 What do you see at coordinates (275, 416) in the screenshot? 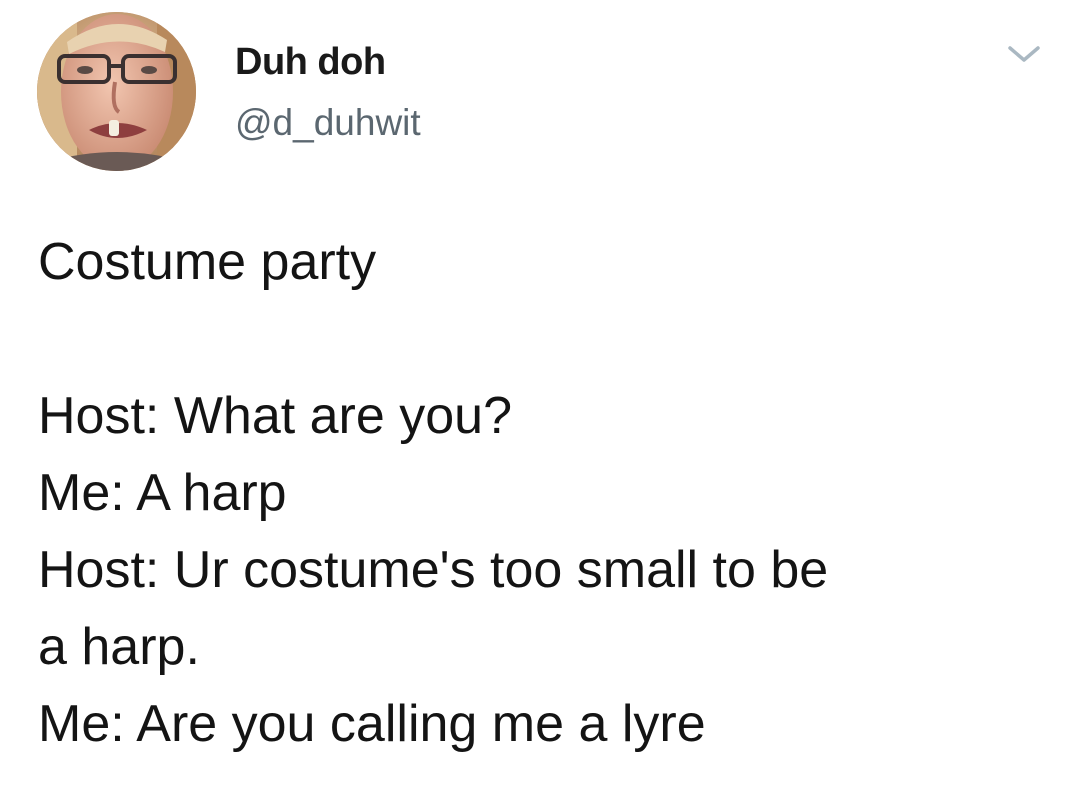
I see `tweet-line: Host: What are you?` at bounding box center [275, 416].